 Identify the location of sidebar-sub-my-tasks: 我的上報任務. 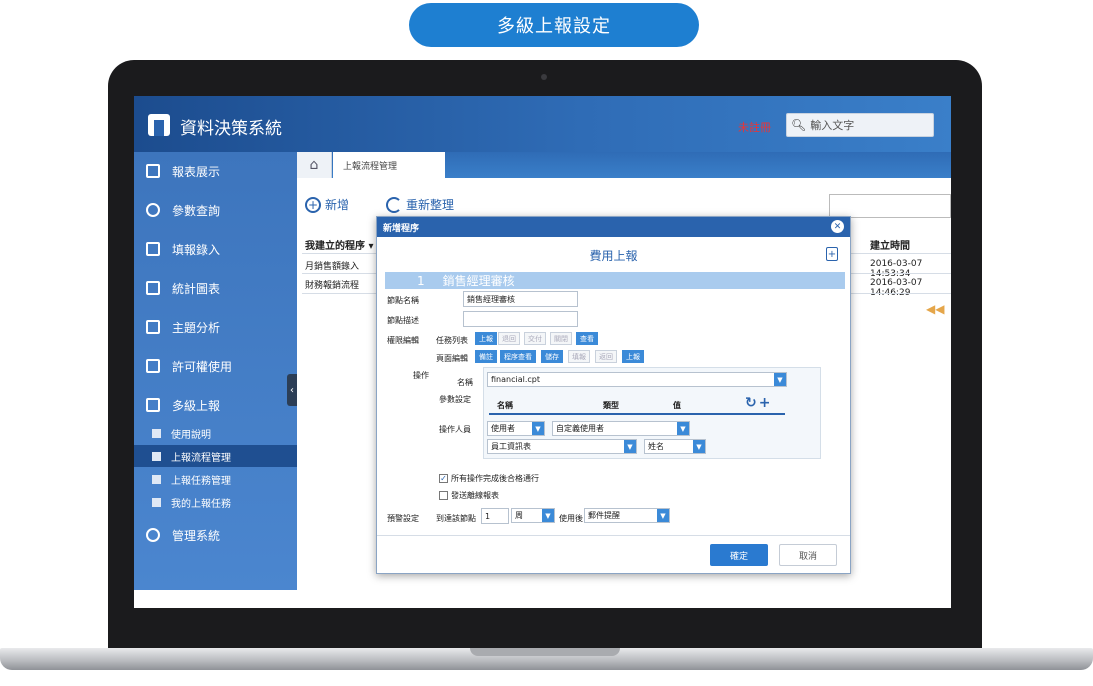
(215, 502).